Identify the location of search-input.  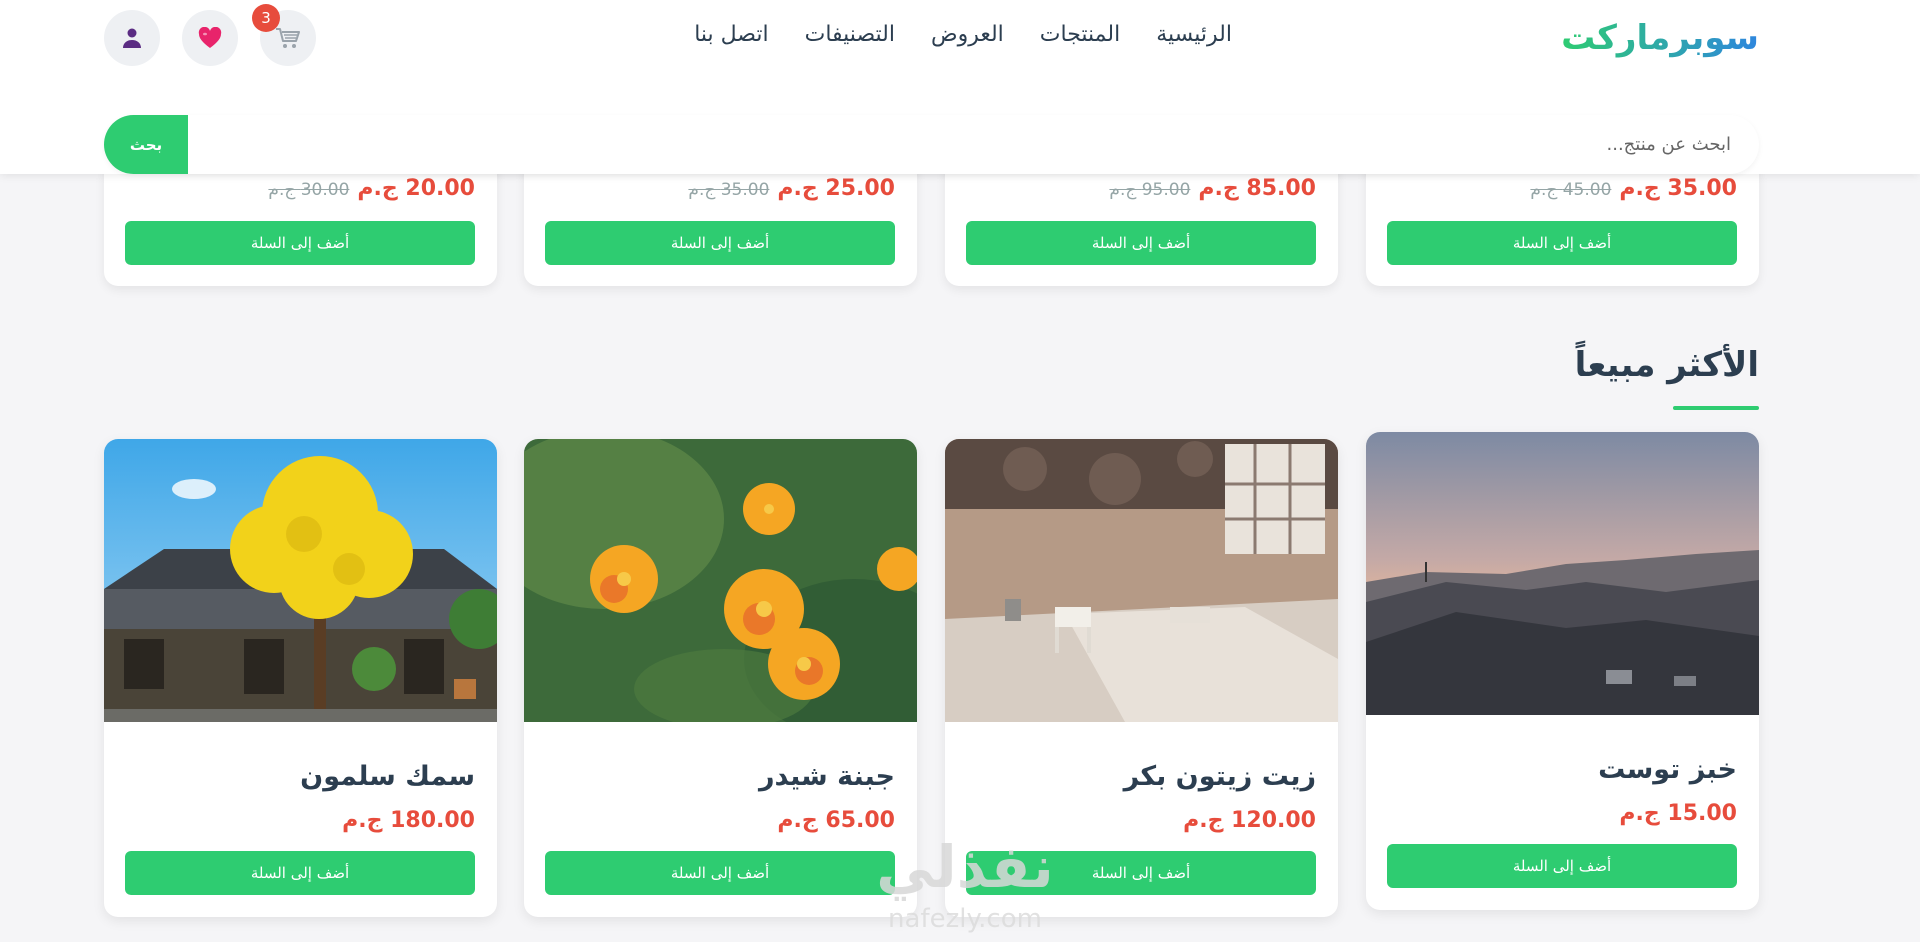
(974, 144).